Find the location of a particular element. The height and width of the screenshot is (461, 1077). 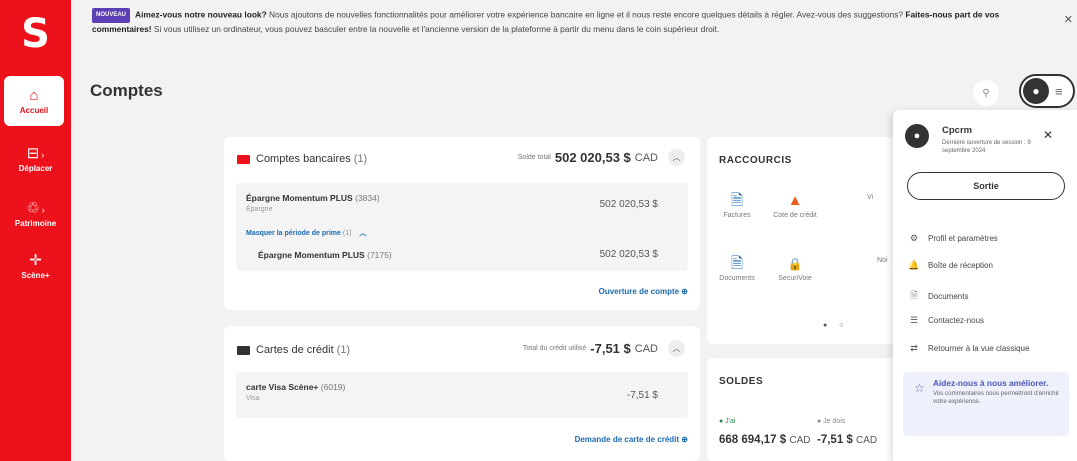

wealth-icon: ♲ is located at coordinates (33, 208).